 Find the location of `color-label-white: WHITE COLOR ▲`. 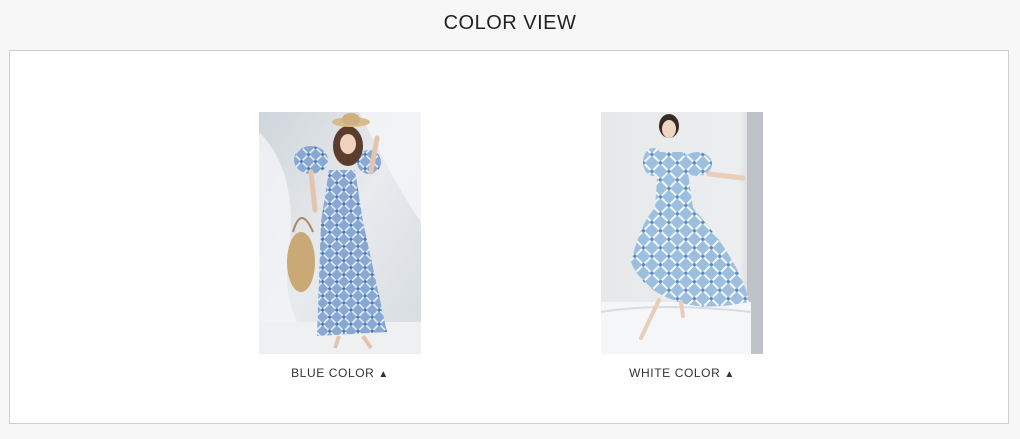

color-label-white: WHITE COLOR ▲ is located at coordinates (682, 373).